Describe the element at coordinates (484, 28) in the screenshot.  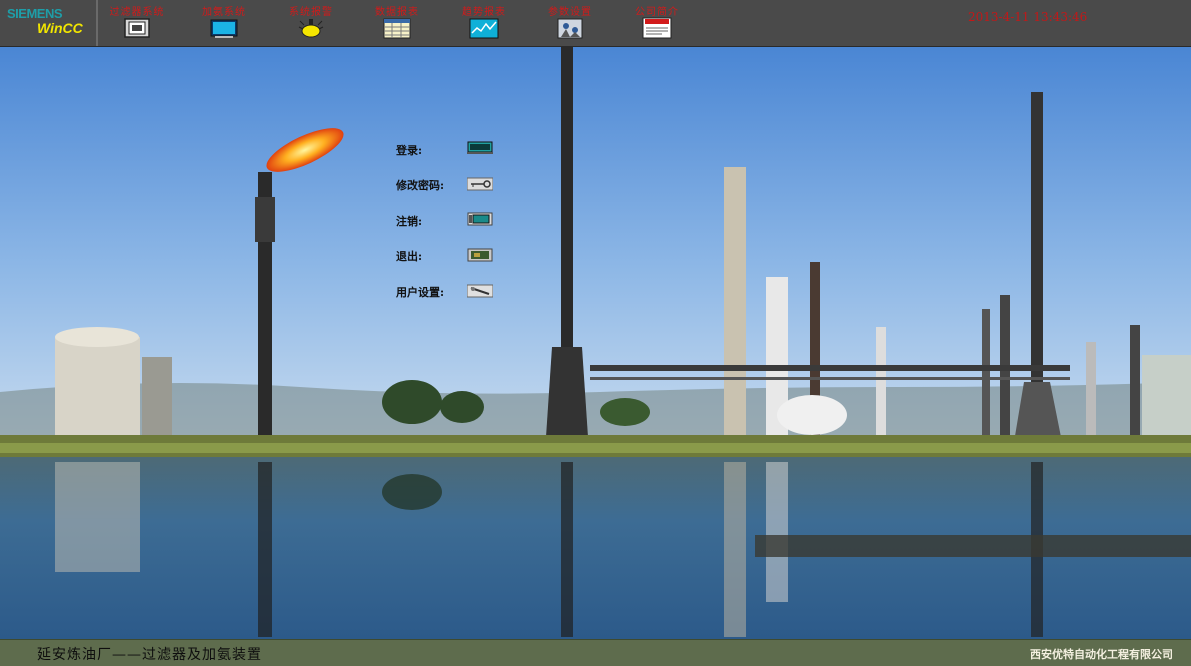
I see `trend-chart-icon` at that location.